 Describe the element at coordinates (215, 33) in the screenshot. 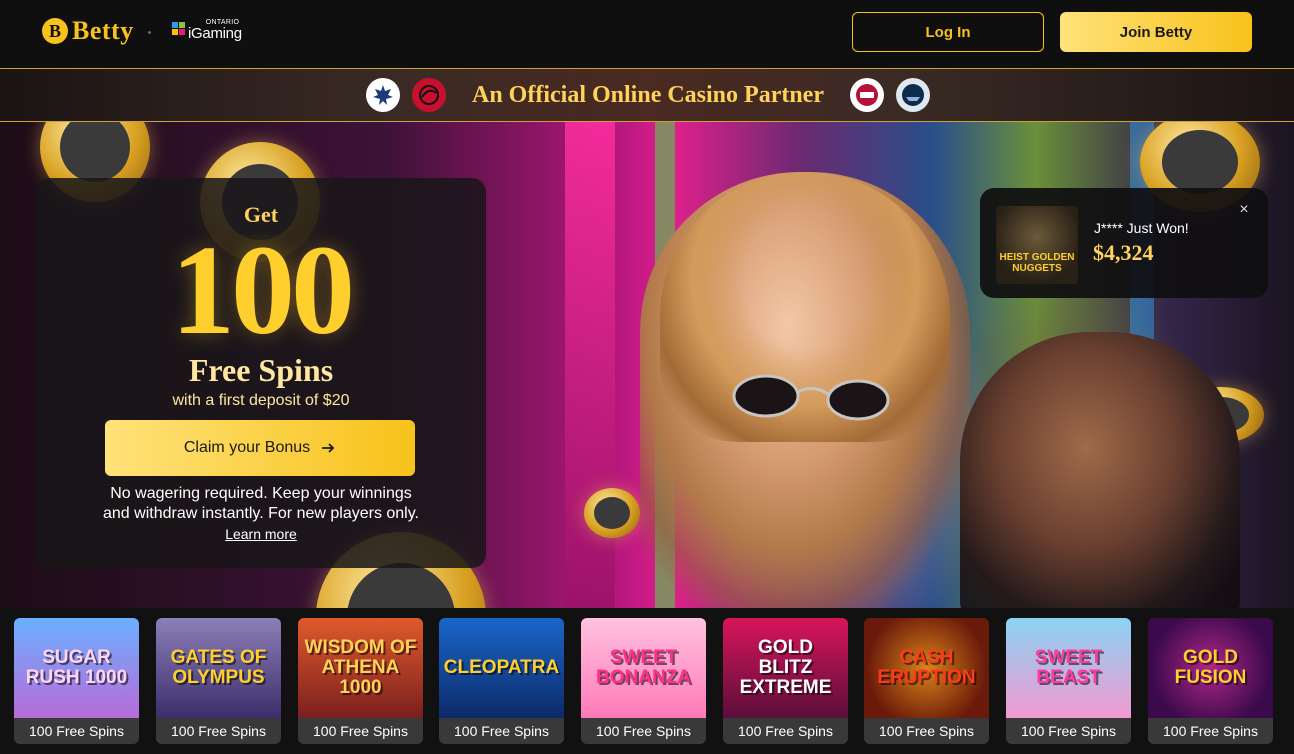

I see `igaming-text: iGaming` at that location.